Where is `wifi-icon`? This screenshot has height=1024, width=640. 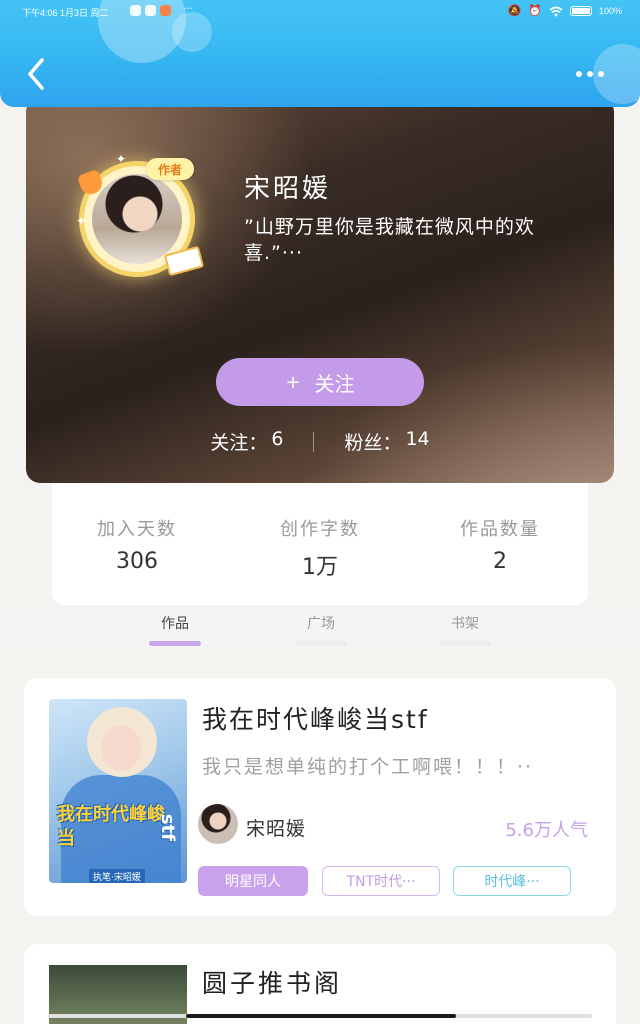 wifi-icon is located at coordinates (556, 11).